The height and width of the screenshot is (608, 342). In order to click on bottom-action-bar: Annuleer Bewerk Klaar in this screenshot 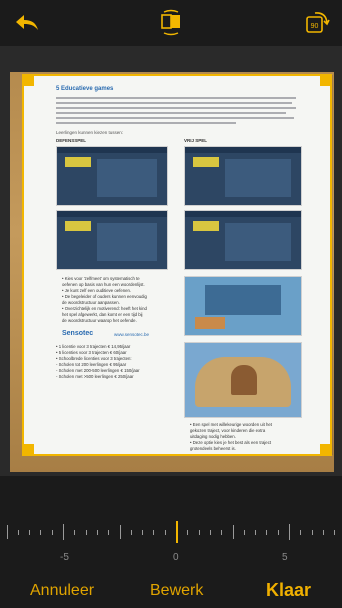, I will do `click(171, 588)`.